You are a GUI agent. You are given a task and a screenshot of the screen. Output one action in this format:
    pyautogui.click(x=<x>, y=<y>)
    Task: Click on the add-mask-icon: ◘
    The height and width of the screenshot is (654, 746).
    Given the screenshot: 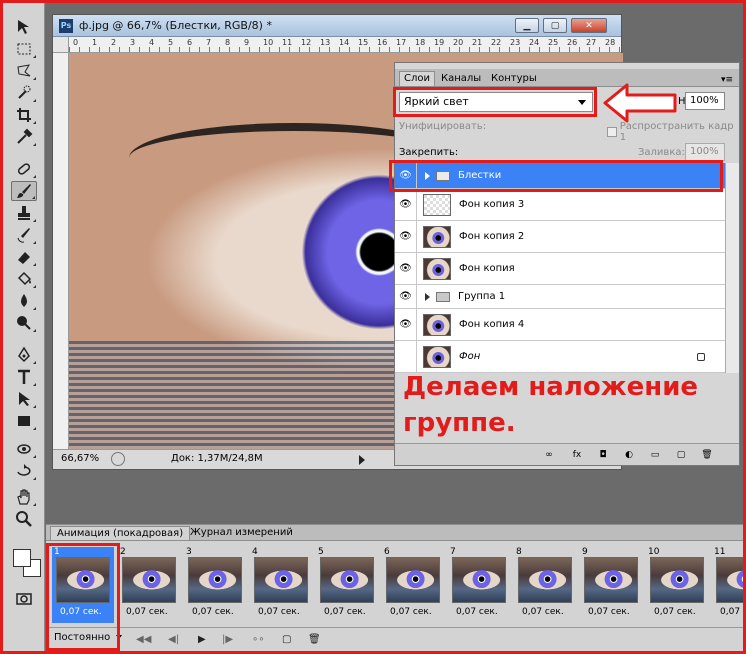 What is the action you would take?
    pyautogui.click(x=603, y=455)
    